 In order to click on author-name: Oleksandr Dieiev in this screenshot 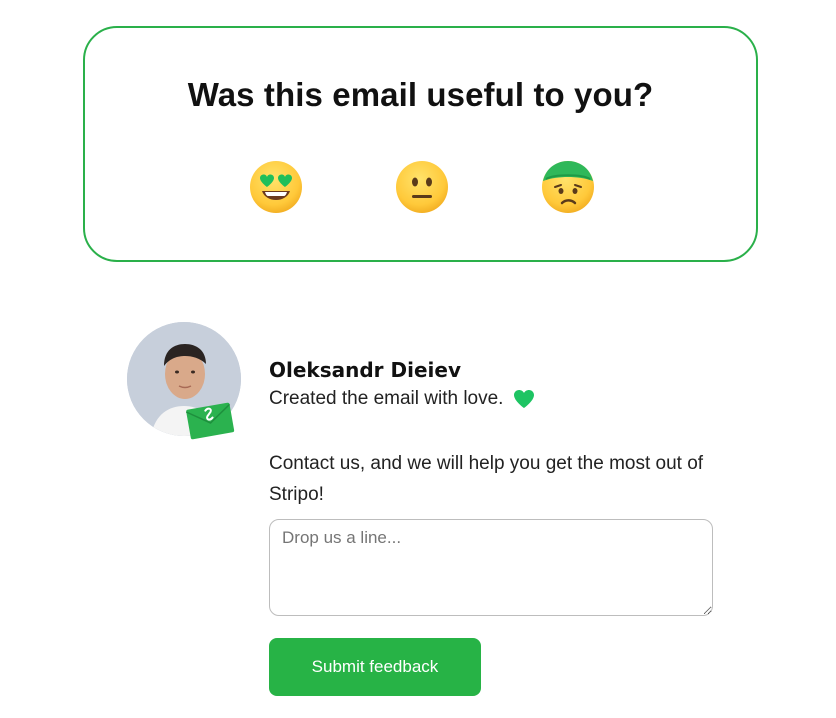, I will do `click(365, 370)`.